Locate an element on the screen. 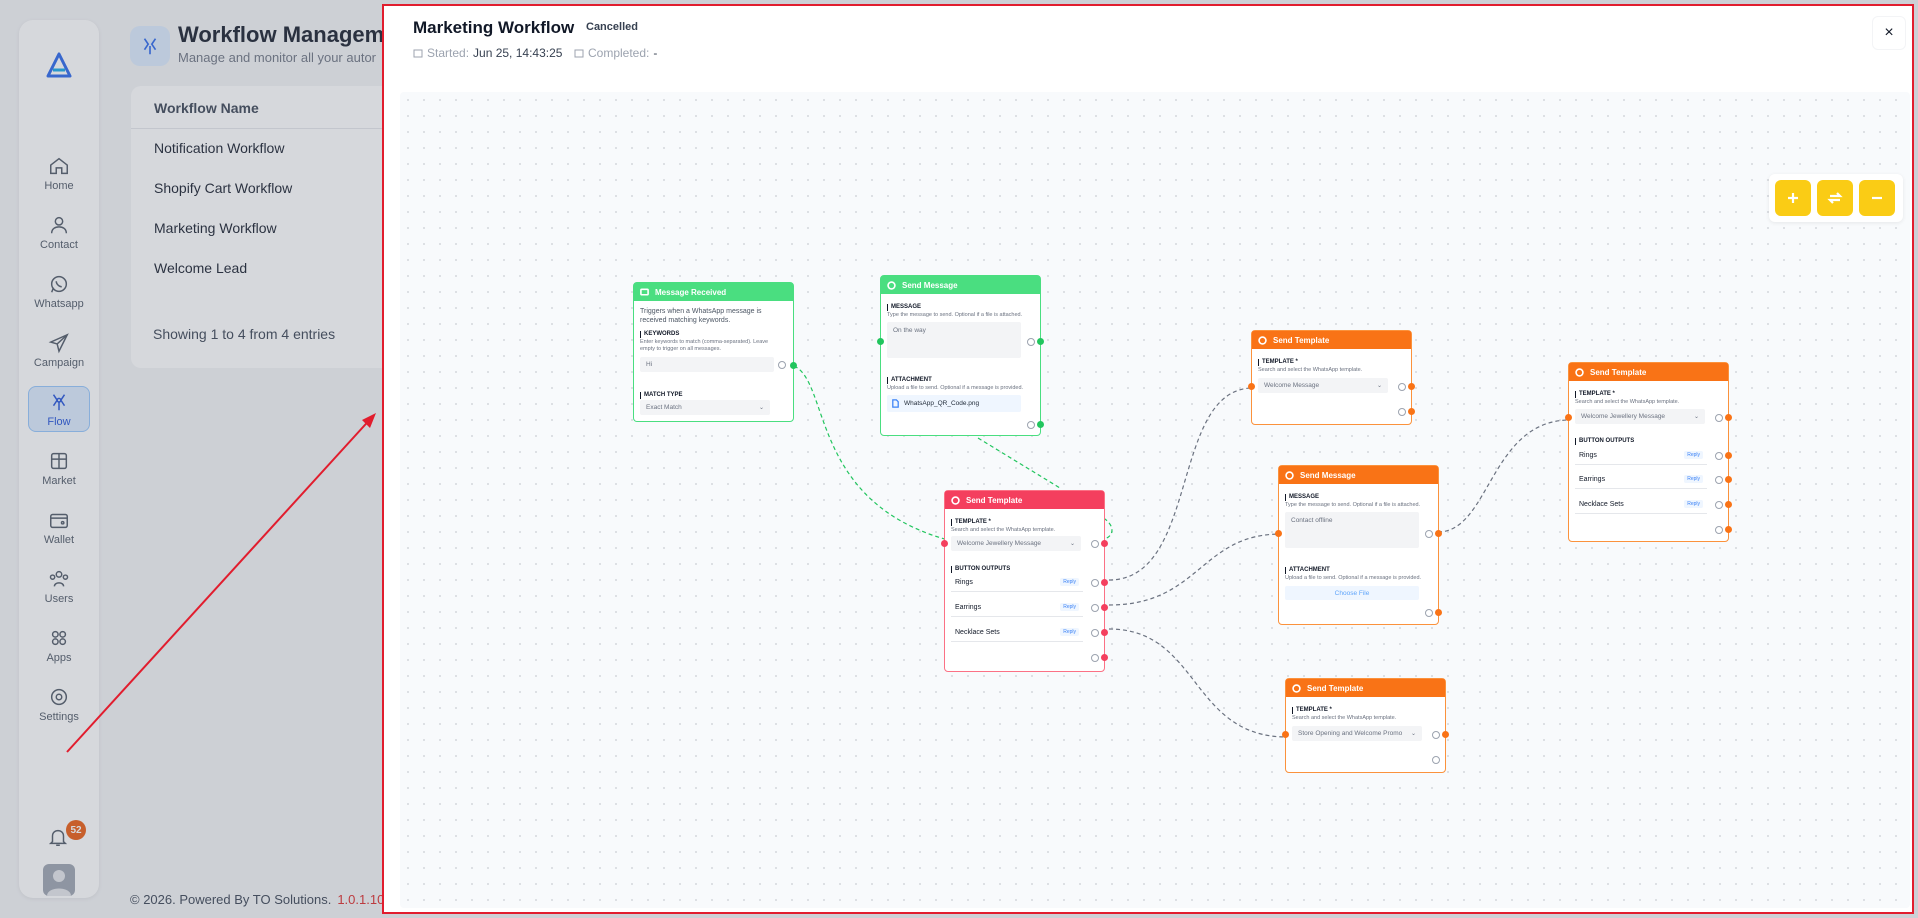 This screenshot has height=918, width=1918. choose-file-button: Choose File is located at coordinates (1352, 593).